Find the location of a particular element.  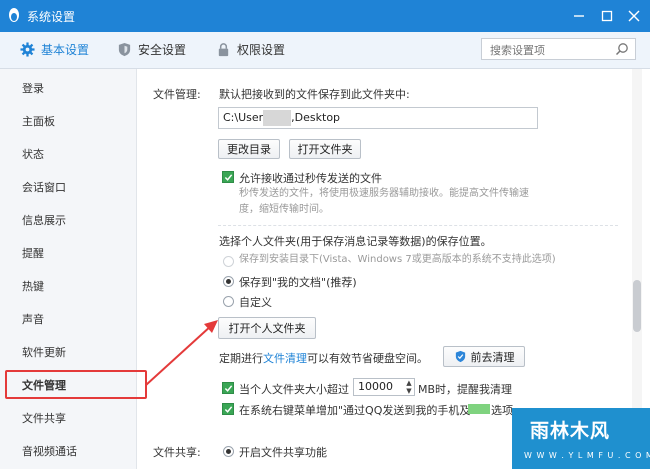

sidebar-item-av-call: 音视频通话 is located at coordinates (68, 451).